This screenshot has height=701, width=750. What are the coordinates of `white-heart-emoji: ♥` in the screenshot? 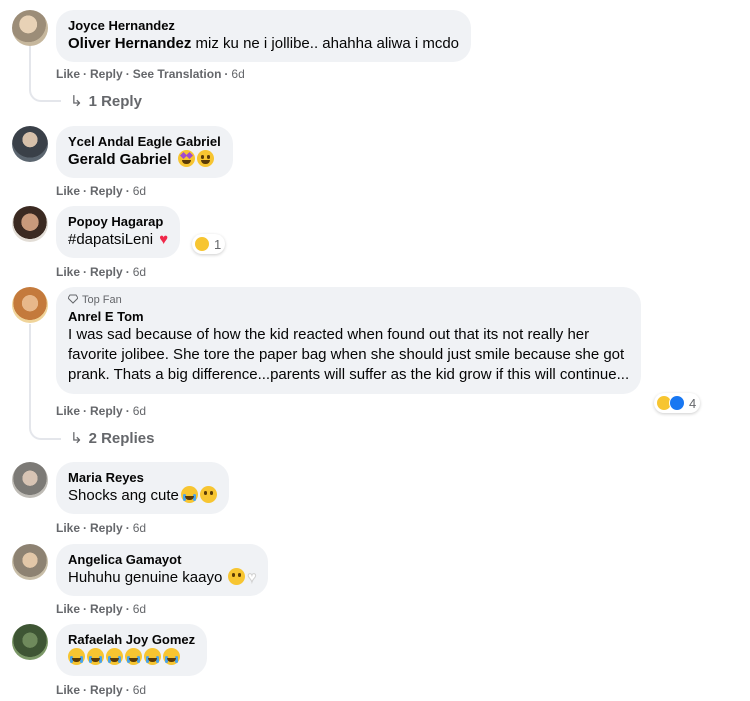 It's located at (252, 578).